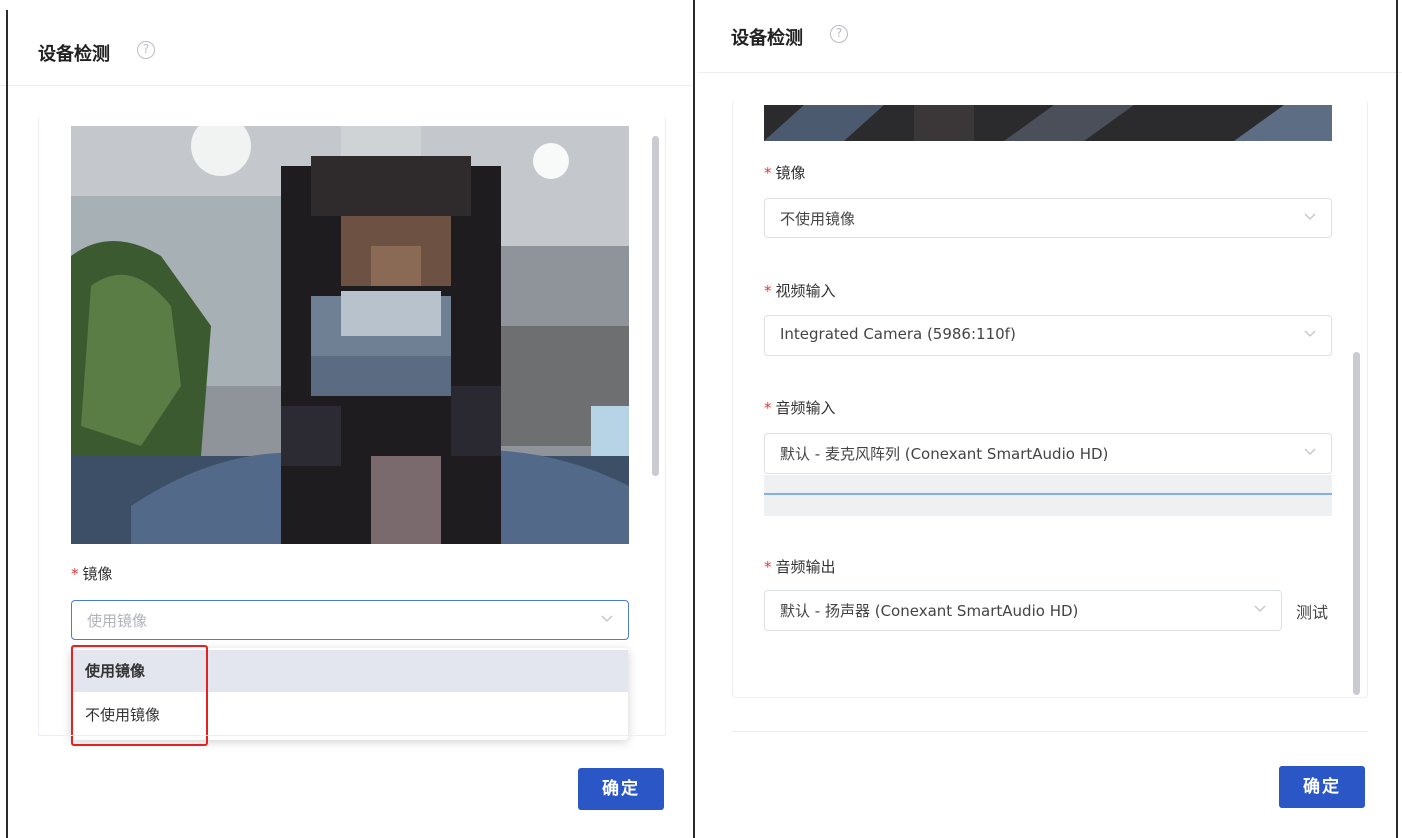 The width and height of the screenshot is (1402, 838). What do you see at coordinates (1048, 335) in the screenshot?
I see `video-input-select: Integrated Camera (5986:110f)` at bounding box center [1048, 335].